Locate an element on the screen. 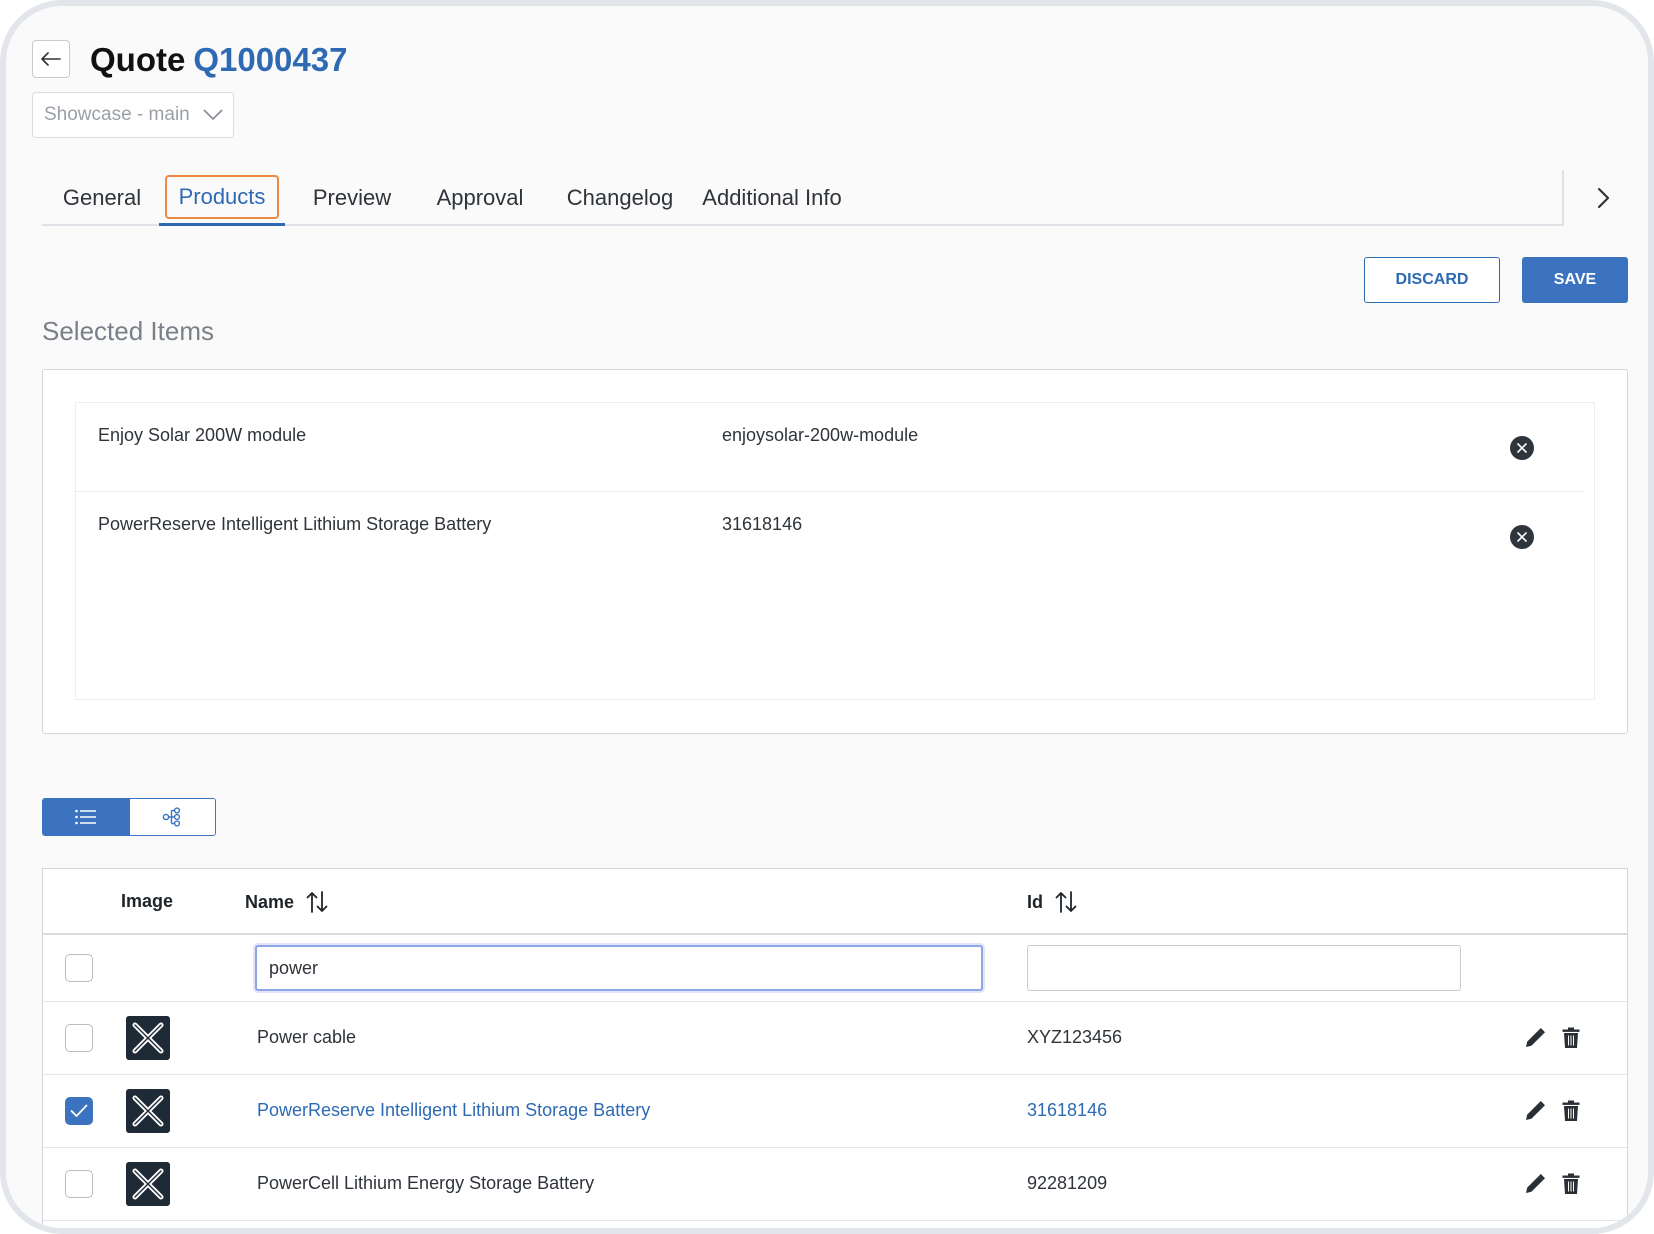 The image size is (1654, 1234). chevron-right-icon is located at coordinates (1603, 198).